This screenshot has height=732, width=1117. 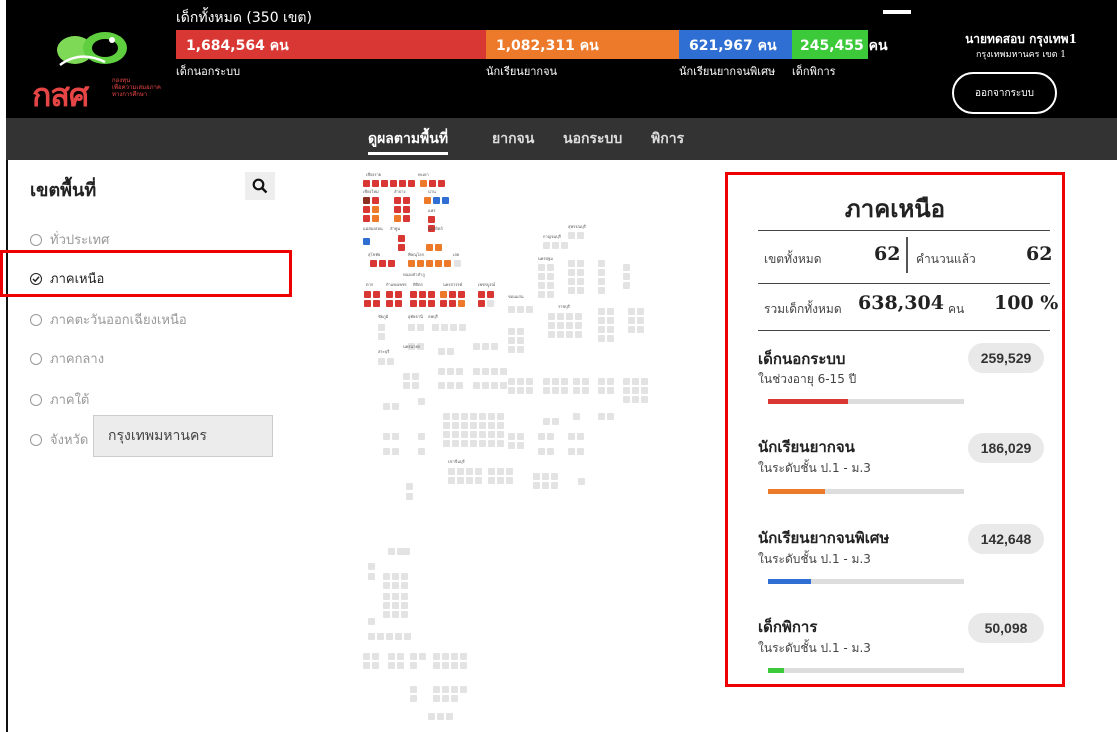 I want to click on bar-poor-students: 1,082,311 คน, so click(x=582, y=44).